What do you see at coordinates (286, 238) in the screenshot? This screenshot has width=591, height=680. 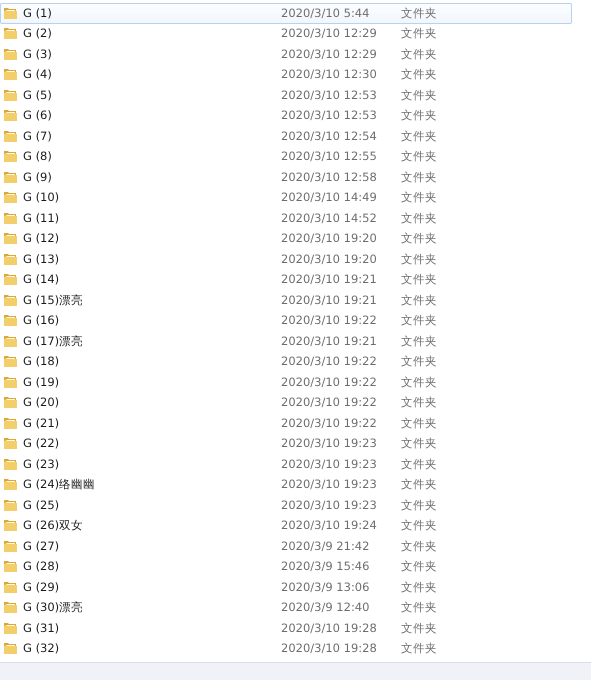 I see `file-row: G (12) 2020/3/10 19:20 文件夹` at bounding box center [286, 238].